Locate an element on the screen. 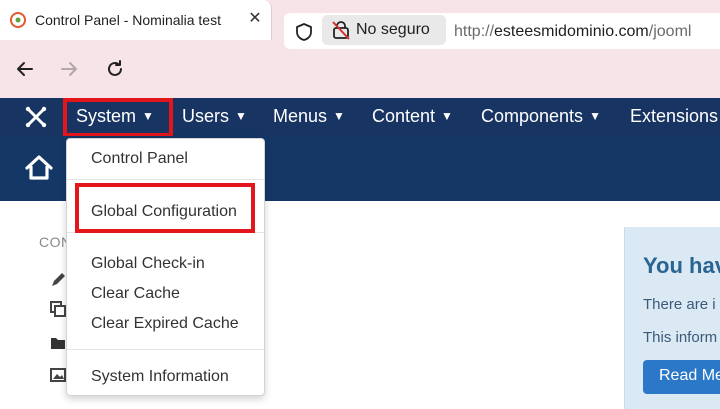  menu-users: Users ▼ is located at coordinates (214, 116).